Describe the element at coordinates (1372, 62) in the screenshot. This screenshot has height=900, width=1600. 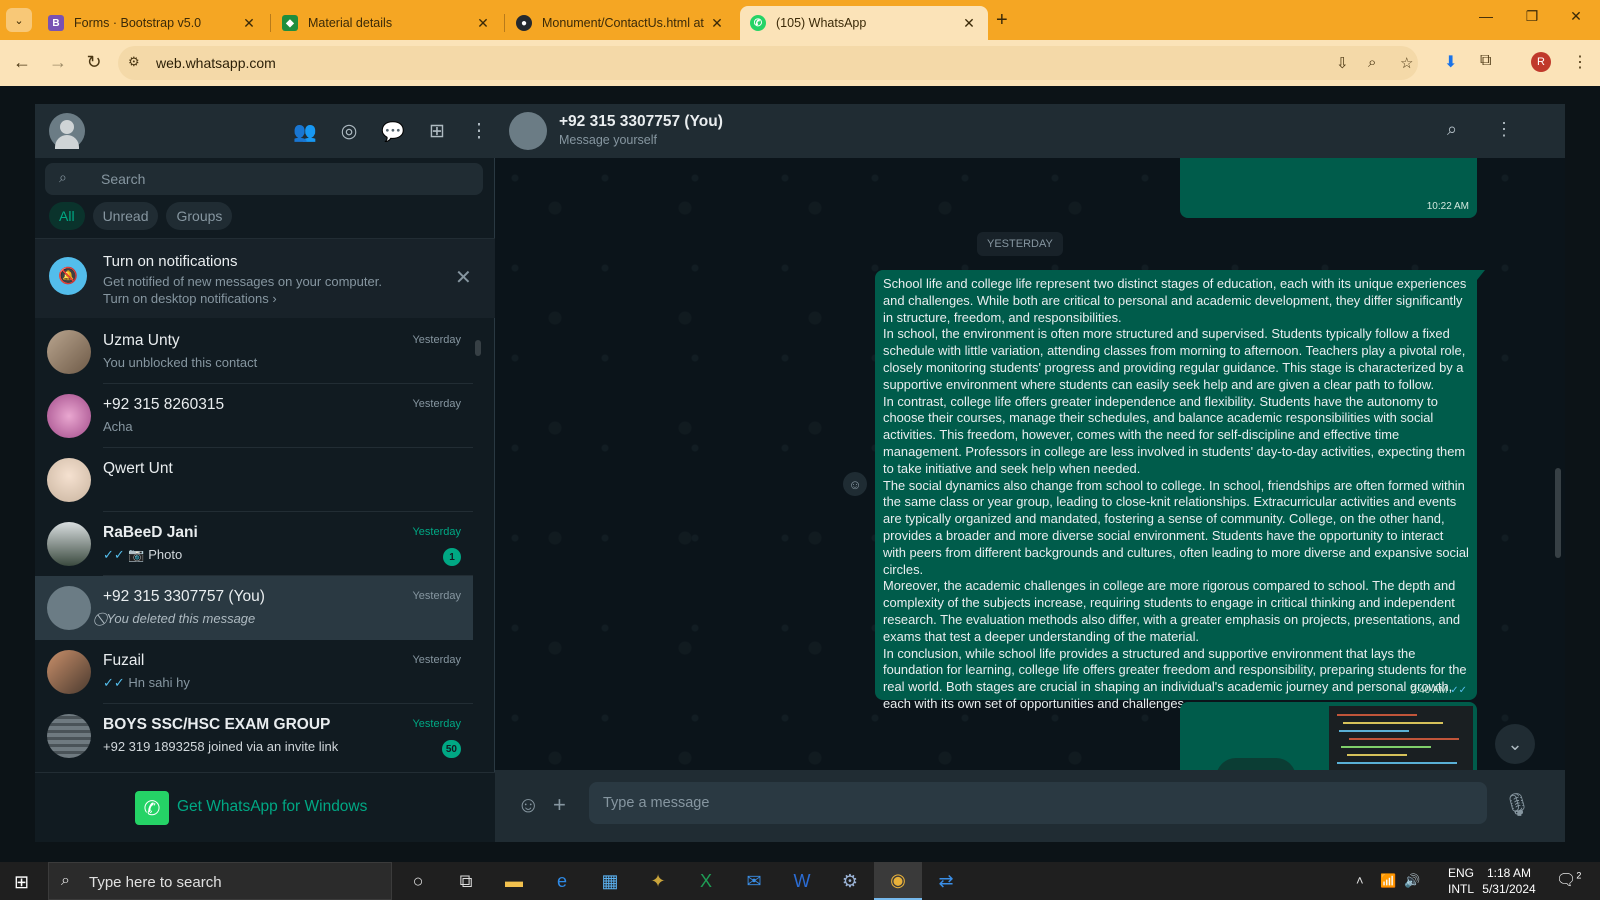
I see `zoom-icon: ⌕` at that location.